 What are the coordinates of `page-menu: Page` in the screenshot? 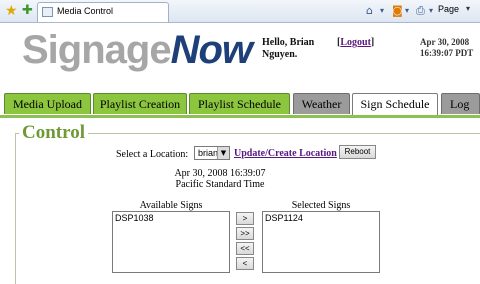 It's located at (448, 9).